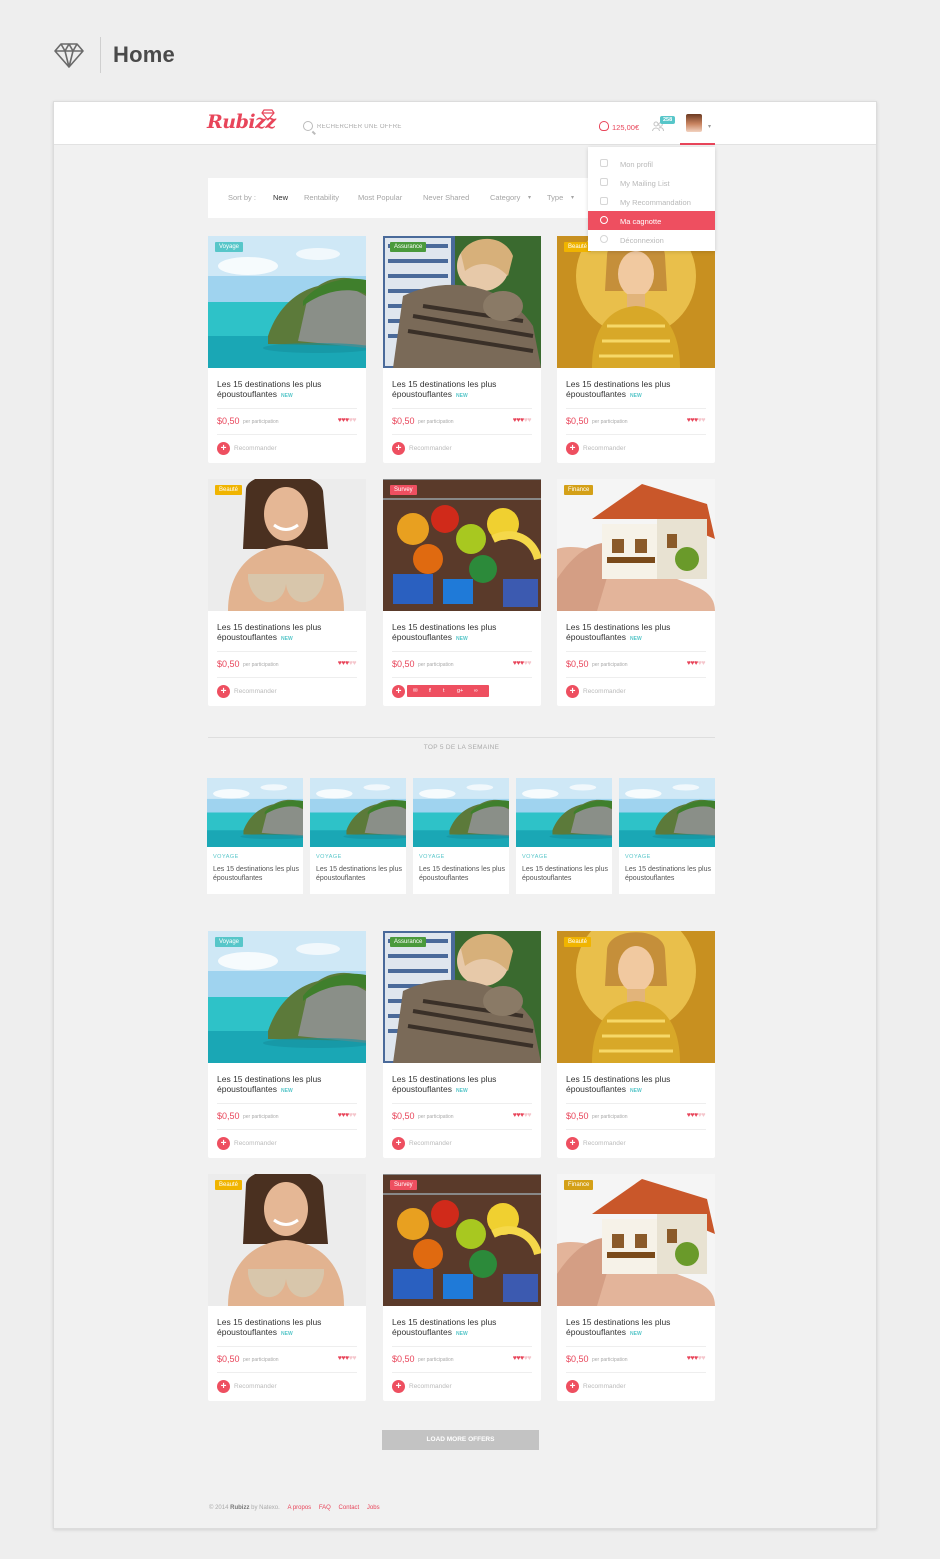 This screenshot has width=940, height=1559. What do you see at coordinates (555, 197) in the screenshot?
I see `sort-option-type: Type` at bounding box center [555, 197].